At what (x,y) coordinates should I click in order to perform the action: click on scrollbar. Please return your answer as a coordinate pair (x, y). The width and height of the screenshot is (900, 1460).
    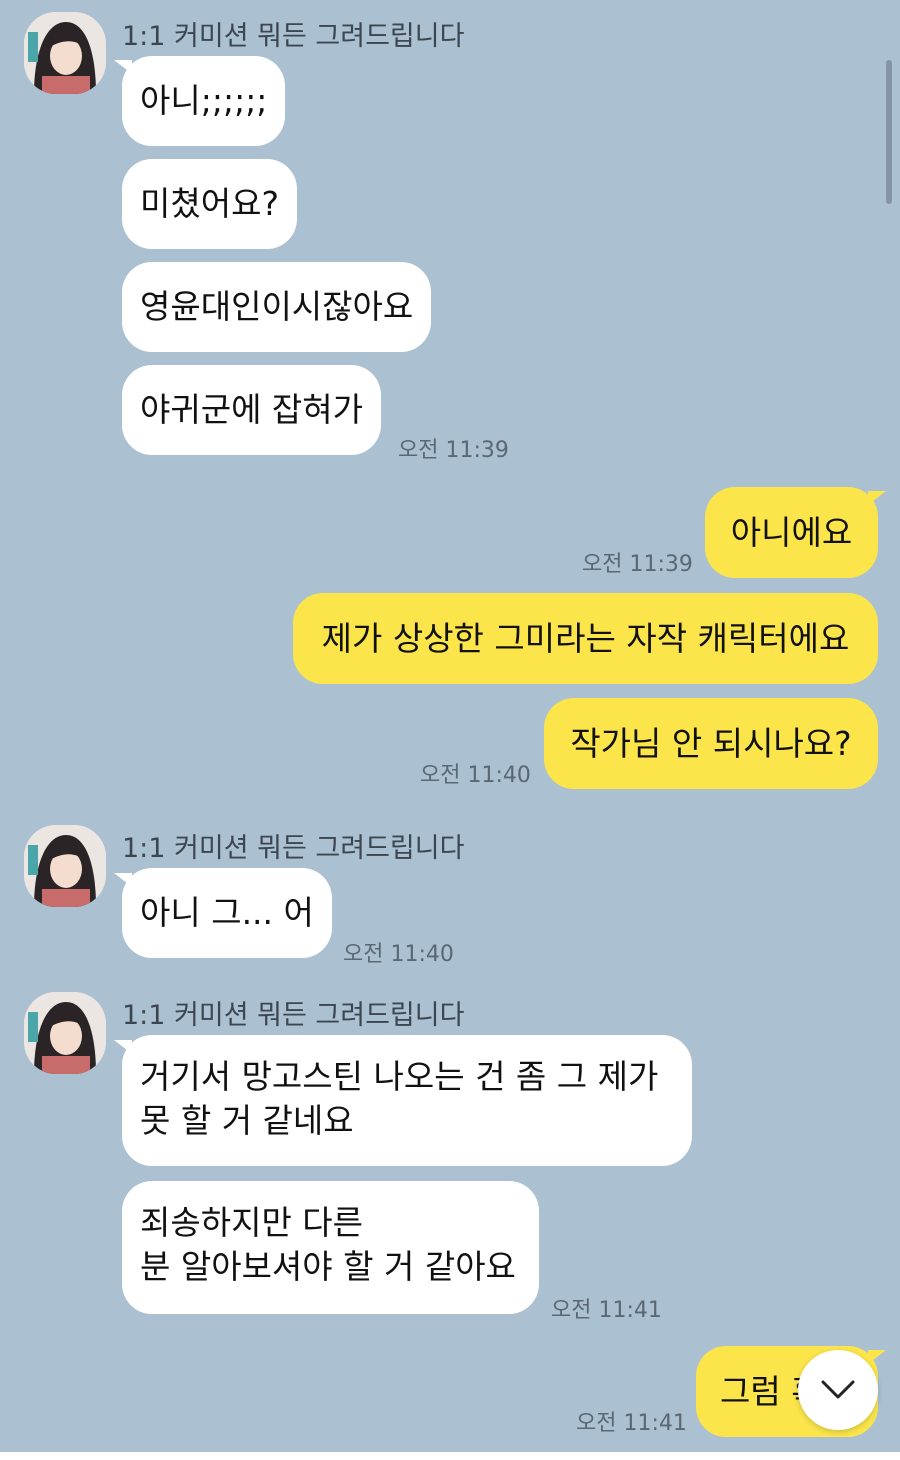
    Looking at the image, I should click on (889, 132).